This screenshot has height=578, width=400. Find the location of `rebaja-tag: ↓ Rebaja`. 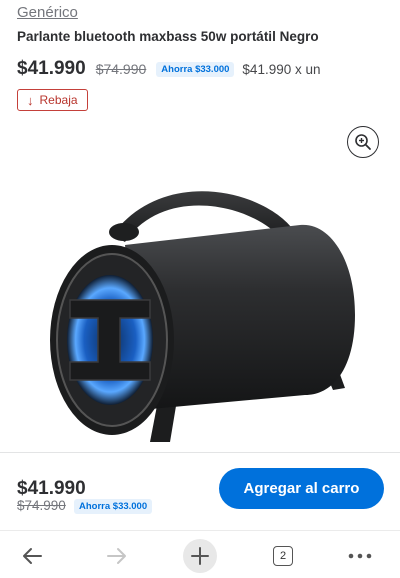

rebaja-tag: ↓ Rebaja is located at coordinates (52, 100).